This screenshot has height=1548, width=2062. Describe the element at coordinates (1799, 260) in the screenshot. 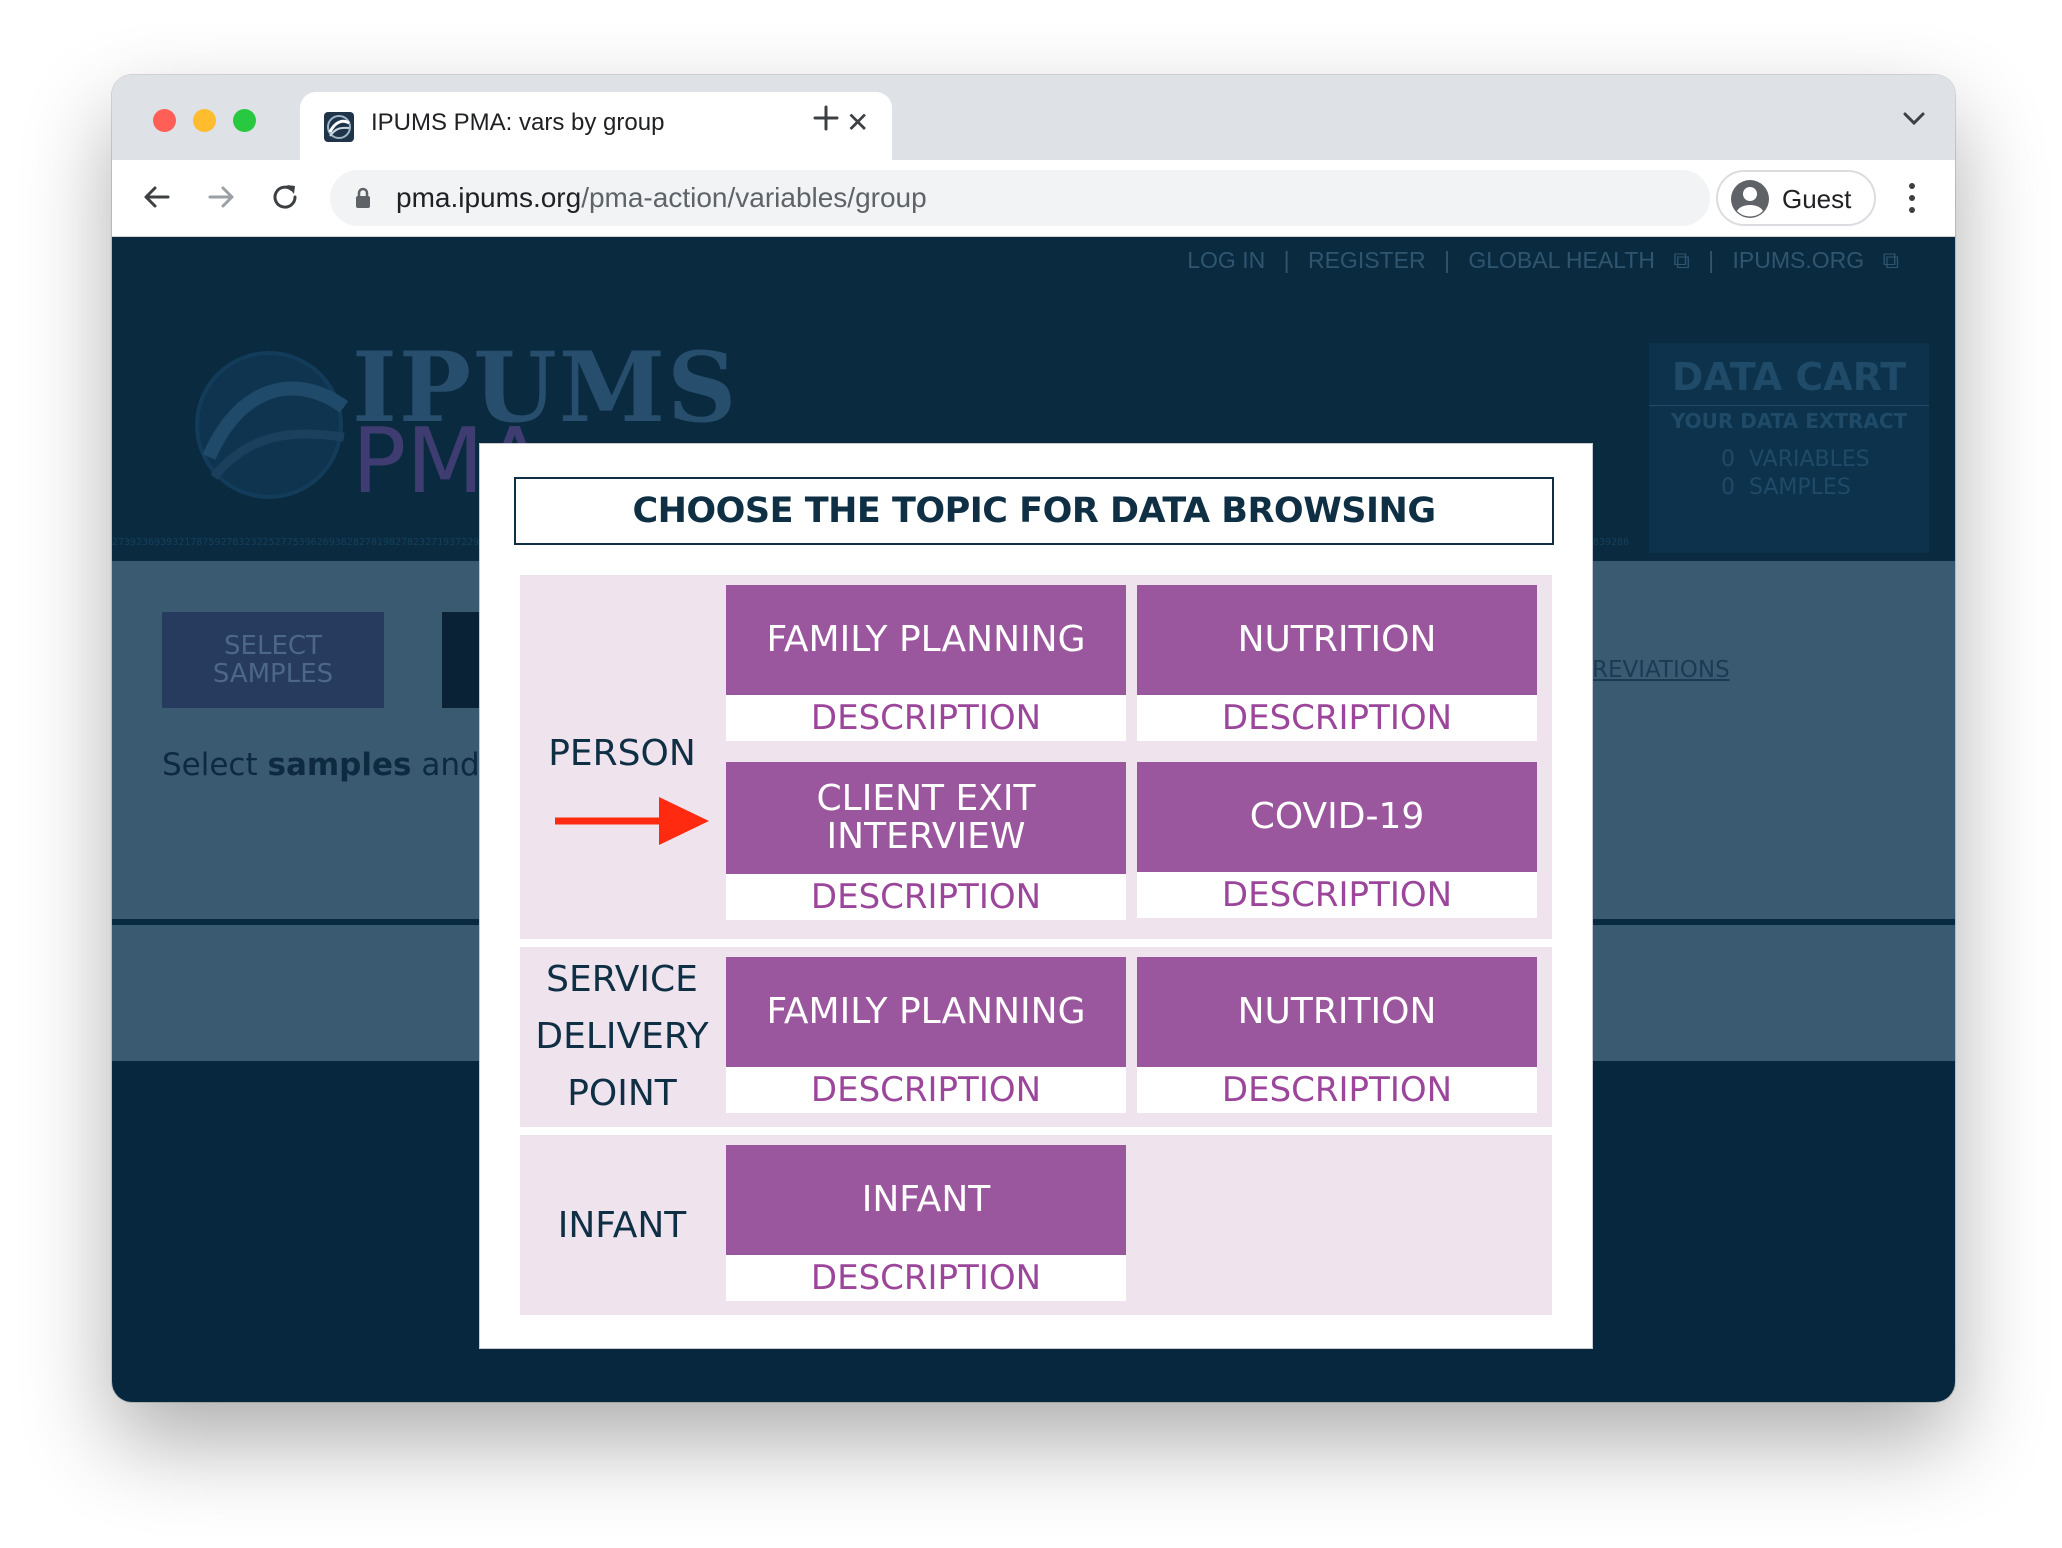

I see `ipums-org-link: IPUMS.ORG` at that location.